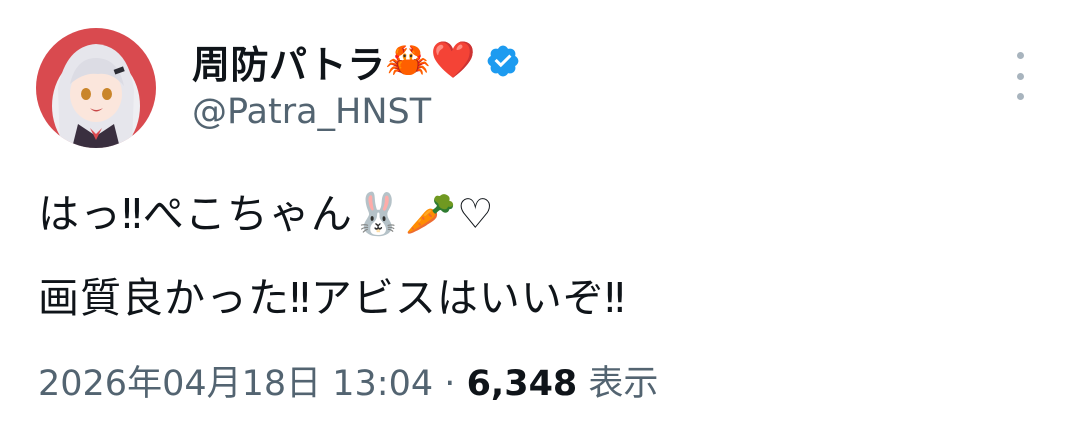 The width and height of the screenshot is (1080, 438). What do you see at coordinates (623, 384) in the screenshot?
I see `views-label: 表示` at bounding box center [623, 384].